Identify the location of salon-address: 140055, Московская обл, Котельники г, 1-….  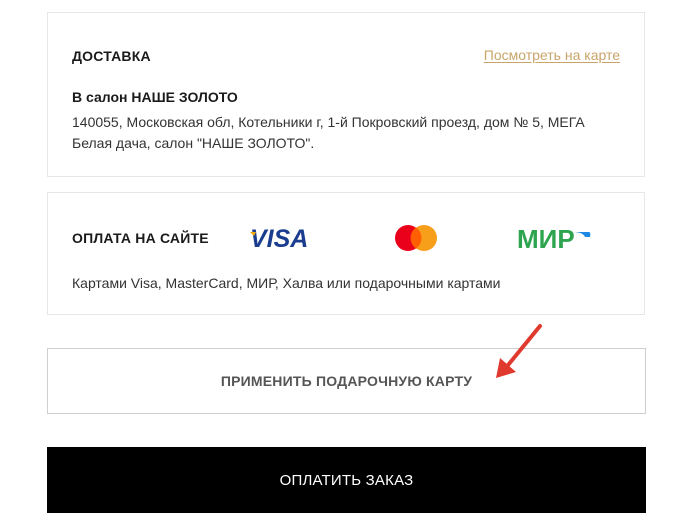
(328, 132).